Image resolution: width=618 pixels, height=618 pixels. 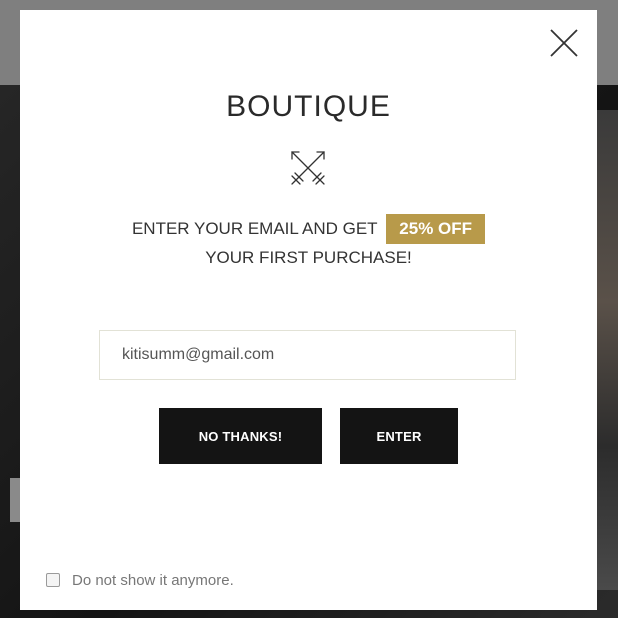 What do you see at coordinates (436, 229) in the screenshot?
I see `discount-badge: 25% OFF` at bounding box center [436, 229].